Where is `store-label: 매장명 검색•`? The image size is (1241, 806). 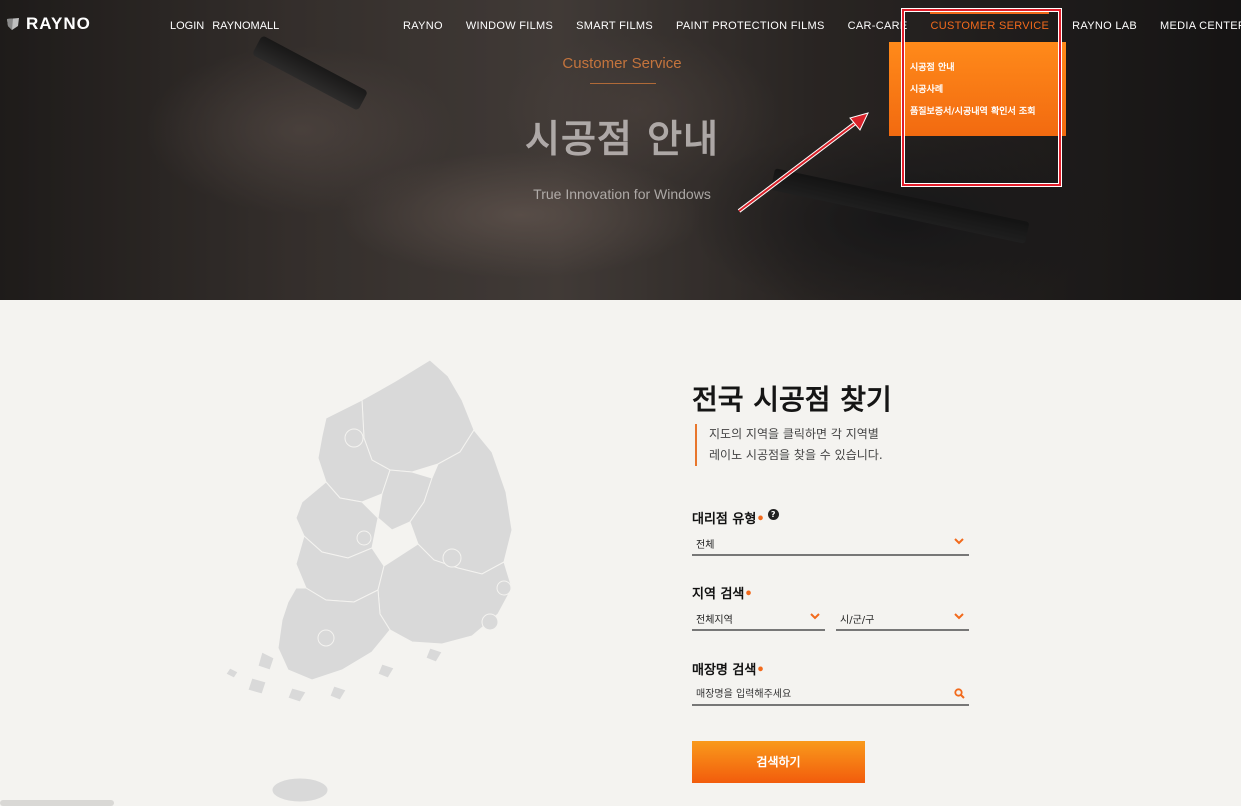 store-label: 매장명 검색• is located at coordinates (728, 668).